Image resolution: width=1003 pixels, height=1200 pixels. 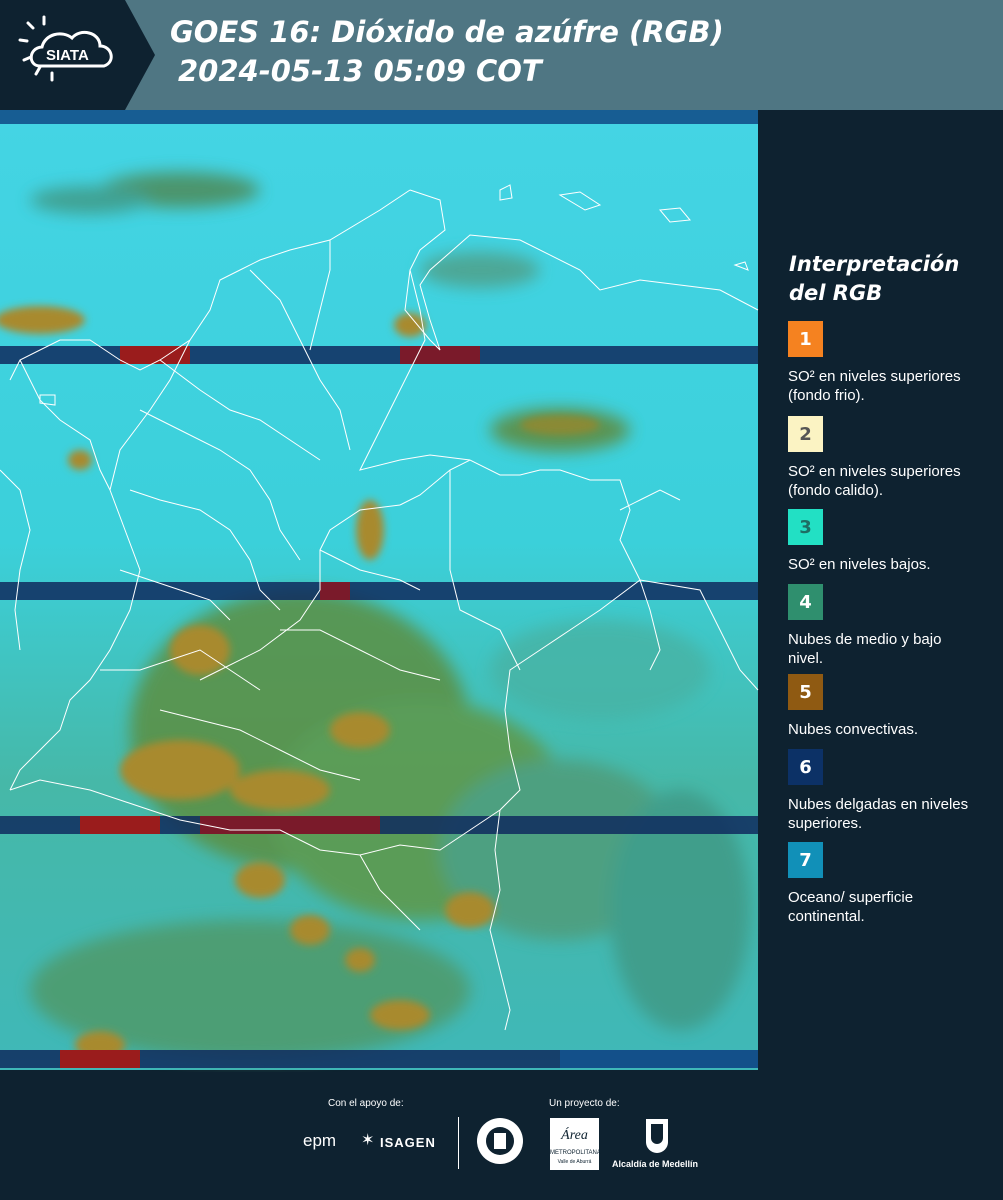 I want to click on logo-plate: SIATA, so click(x=77, y=55).